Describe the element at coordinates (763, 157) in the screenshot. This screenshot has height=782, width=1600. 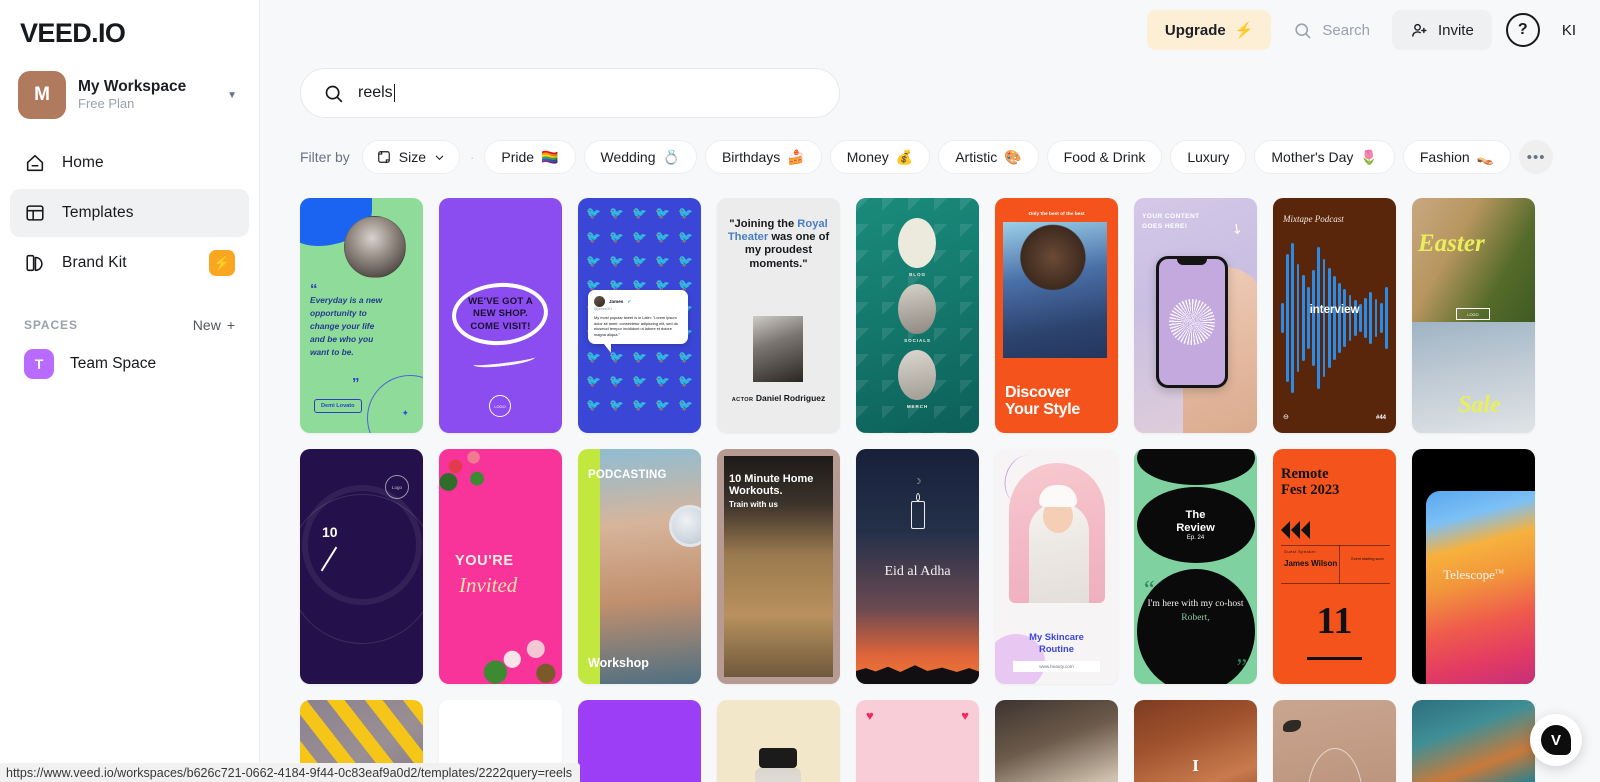
I see `filter-chip-birthdays: Birthdays 🍰` at that location.